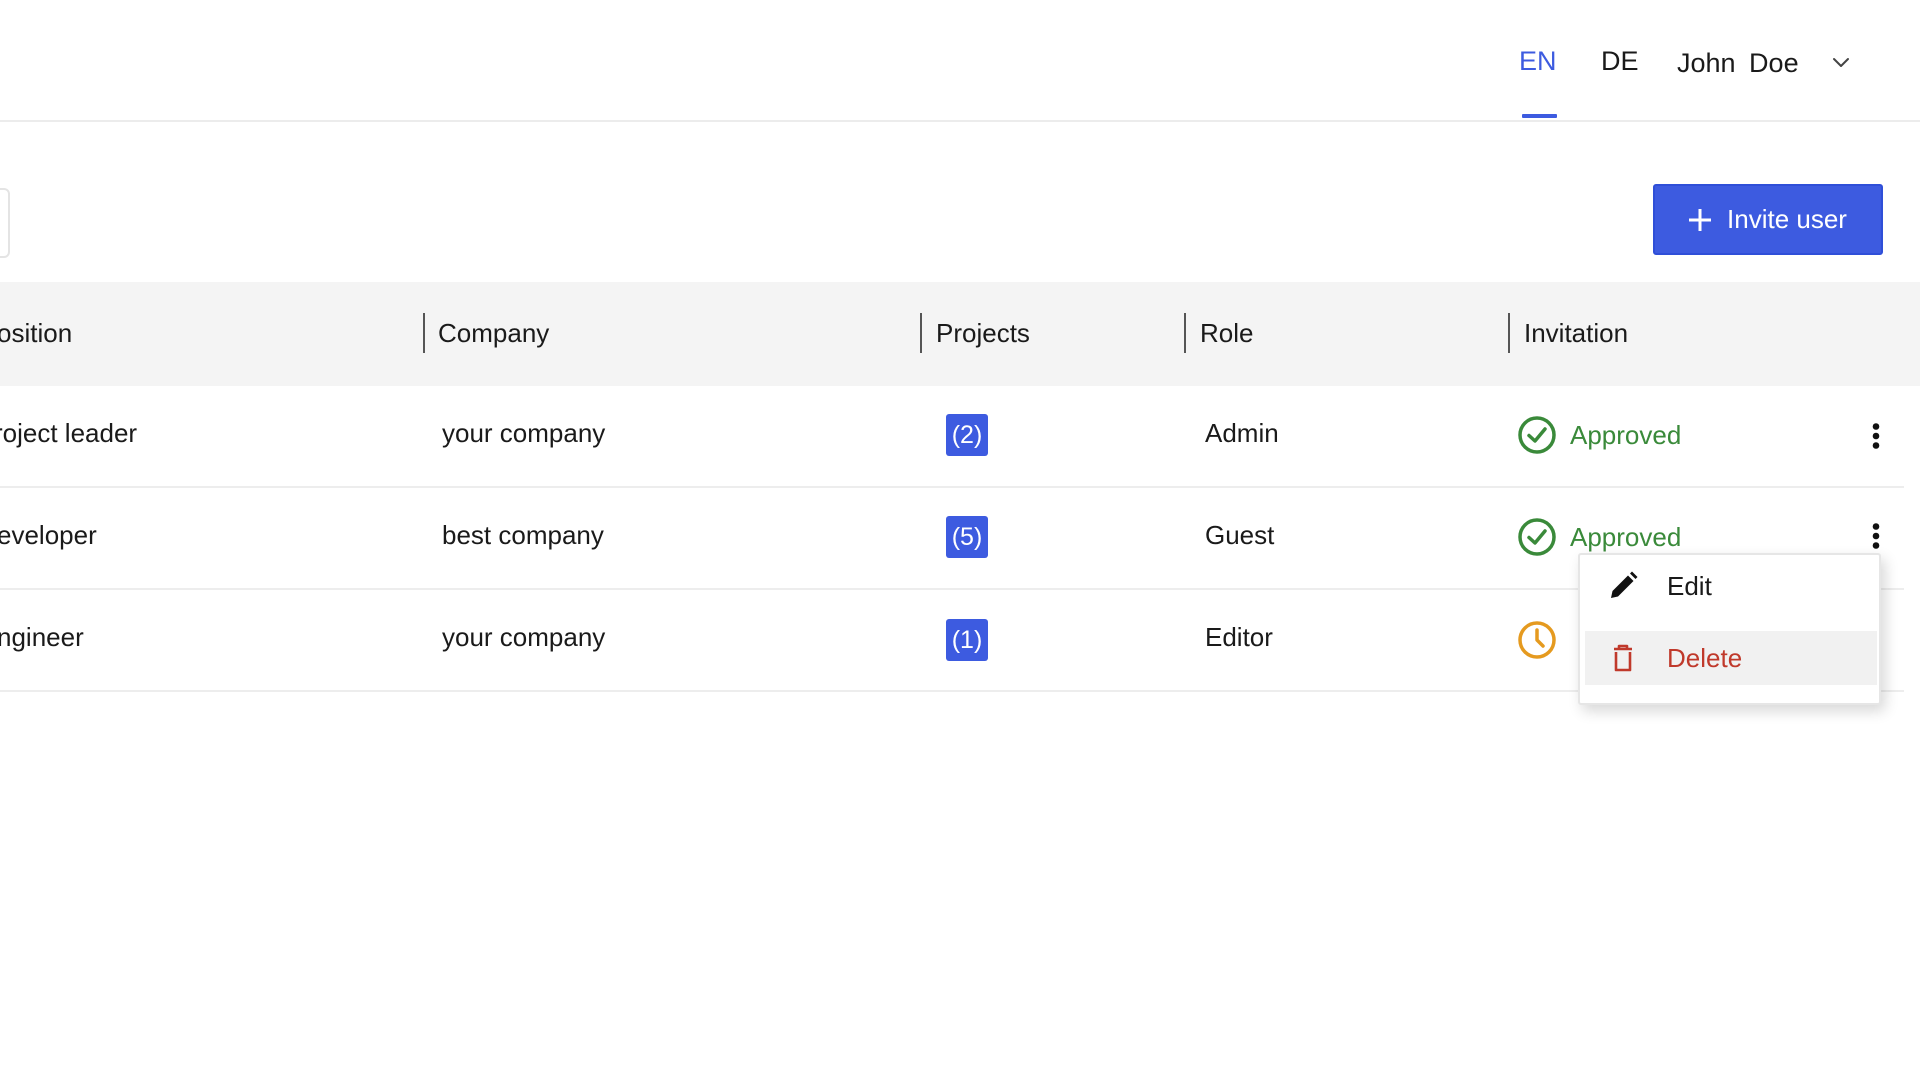 The image size is (1920, 1076). Describe the element at coordinates (967, 435) in the screenshot. I see `projects-count-badge: (2)` at that location.